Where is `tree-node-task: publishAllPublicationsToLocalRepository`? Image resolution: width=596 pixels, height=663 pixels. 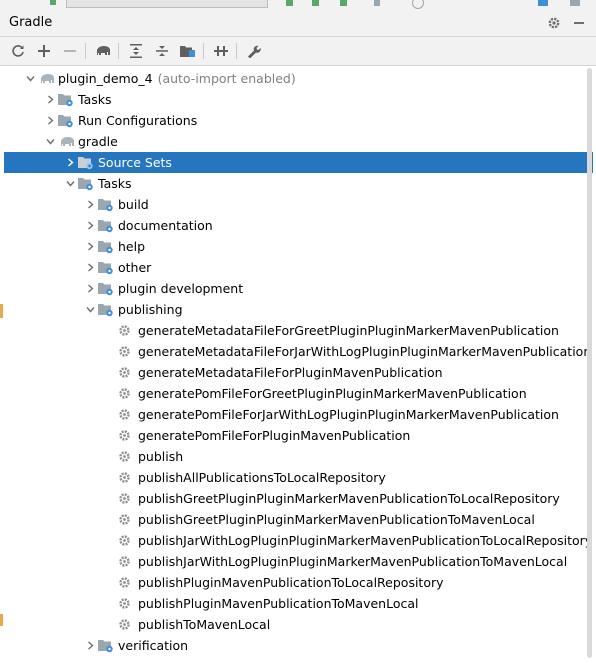
tree-node-task: publishAllPublicationsToLocalRepository is located at coordinates (298, 477).